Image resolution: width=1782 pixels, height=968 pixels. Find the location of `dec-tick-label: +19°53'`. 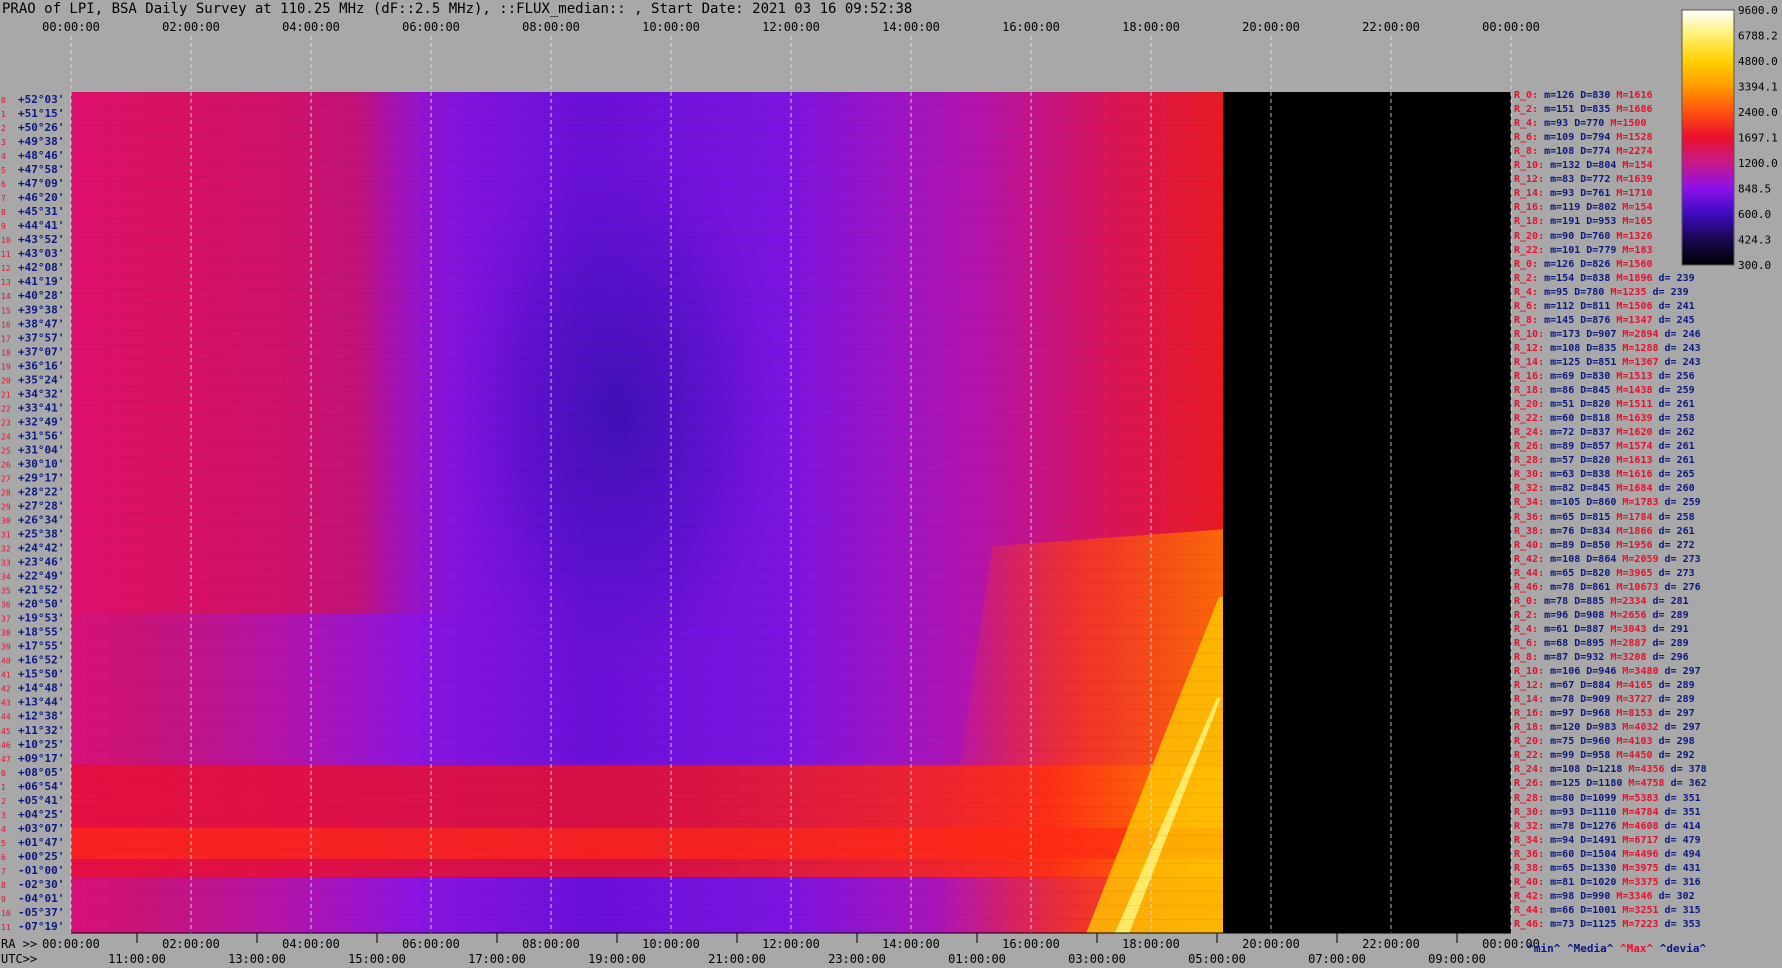

dec-tick-label: +19°53' is located at coordinates (41, 618).